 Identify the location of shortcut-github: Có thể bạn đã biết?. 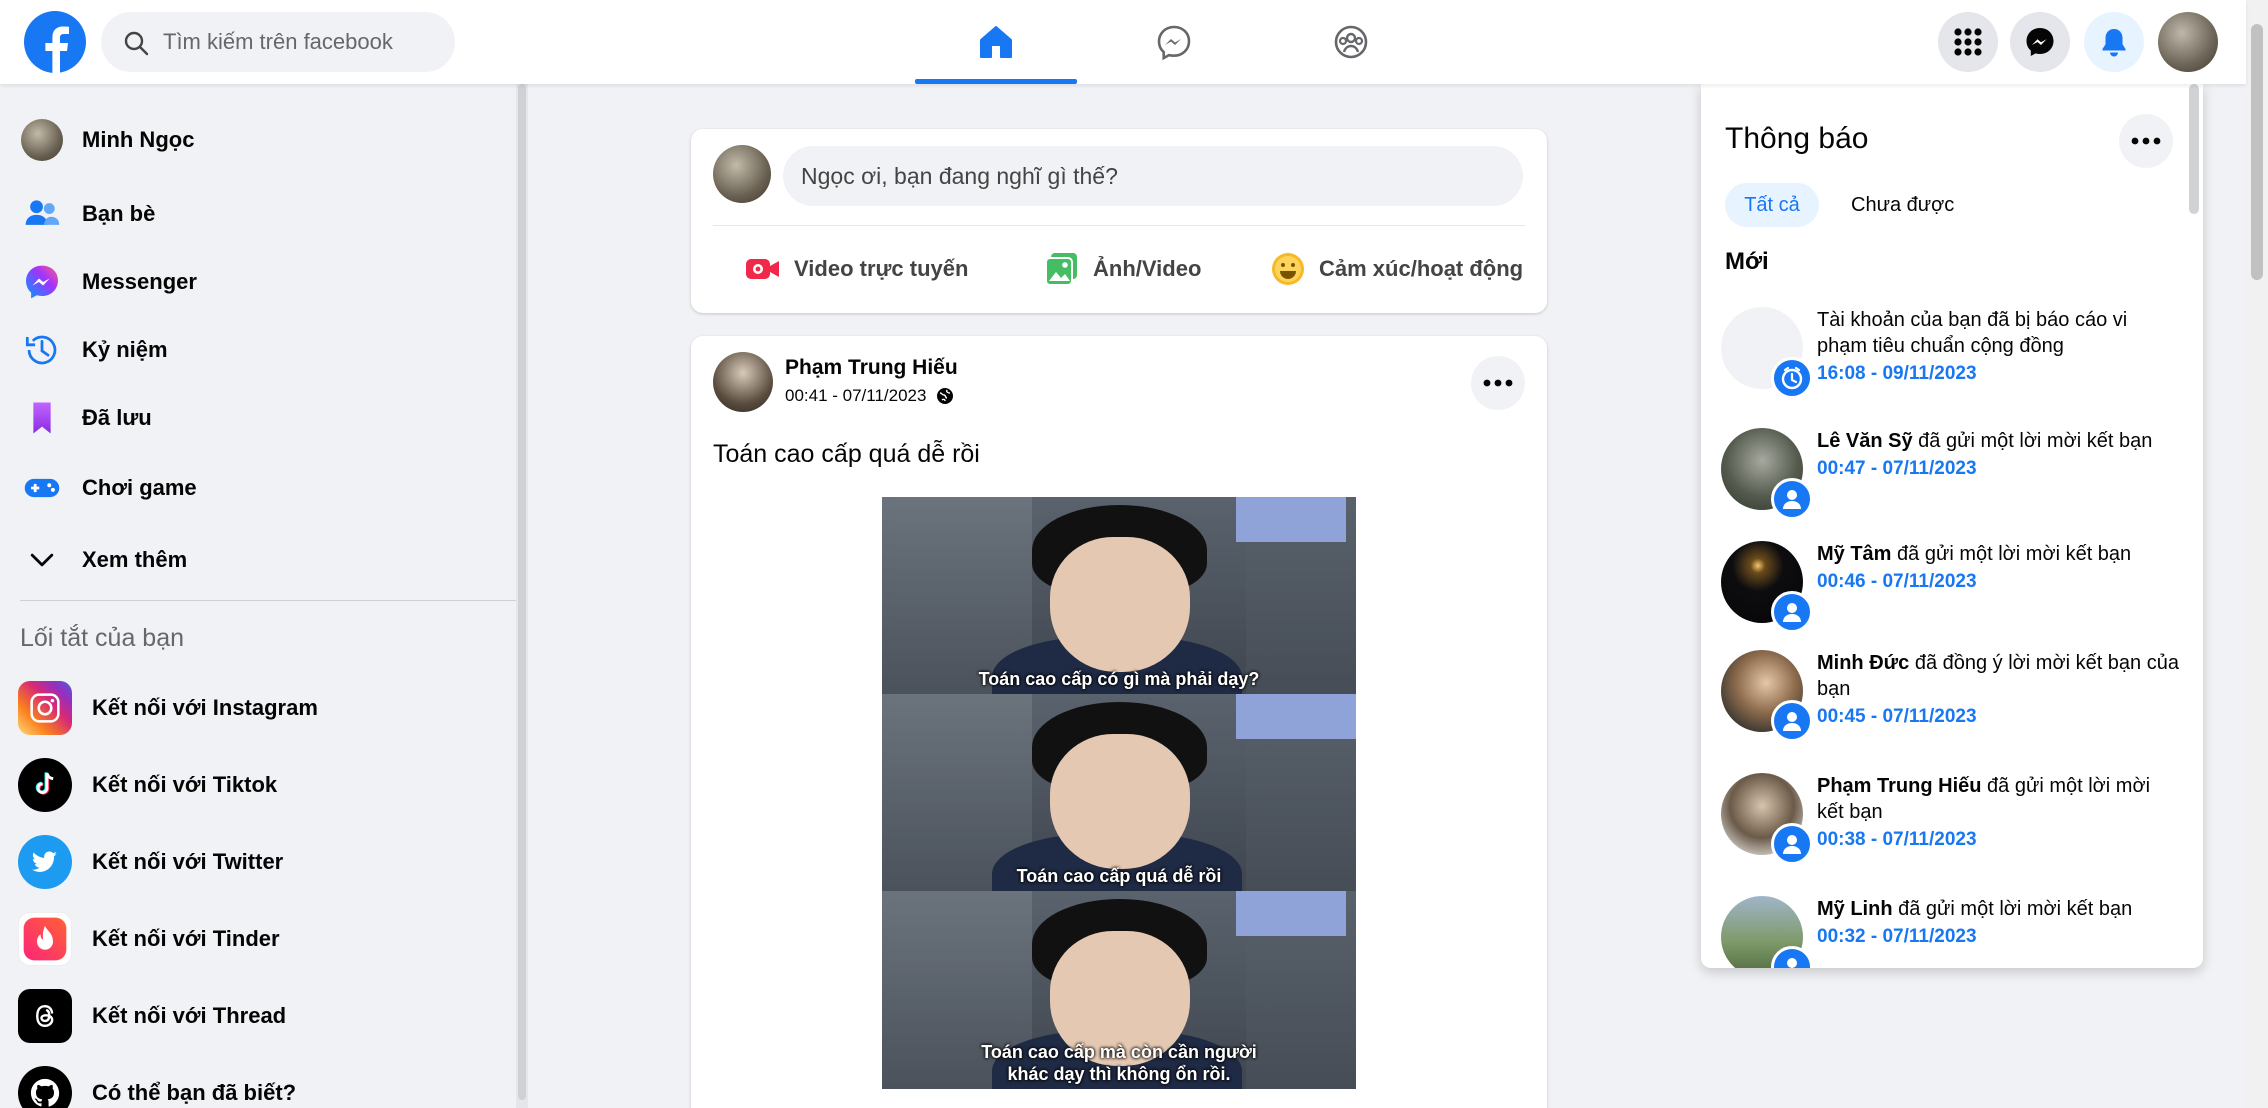
(157, 1085).